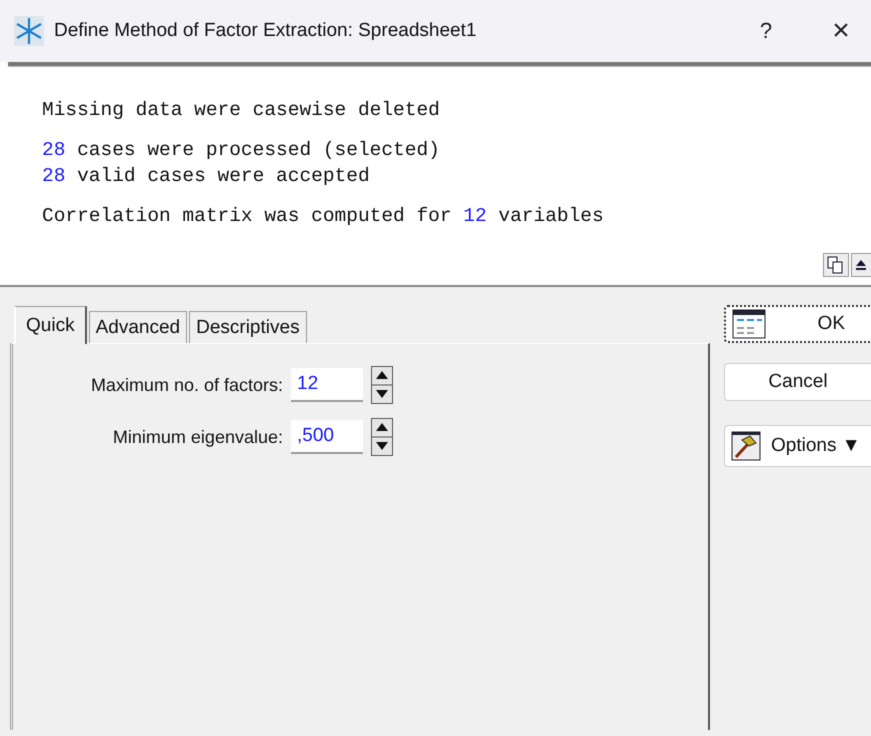  I want to click on window-title: Define Method of Factor Extraction: Spreadsheet1, so click(265, 31).